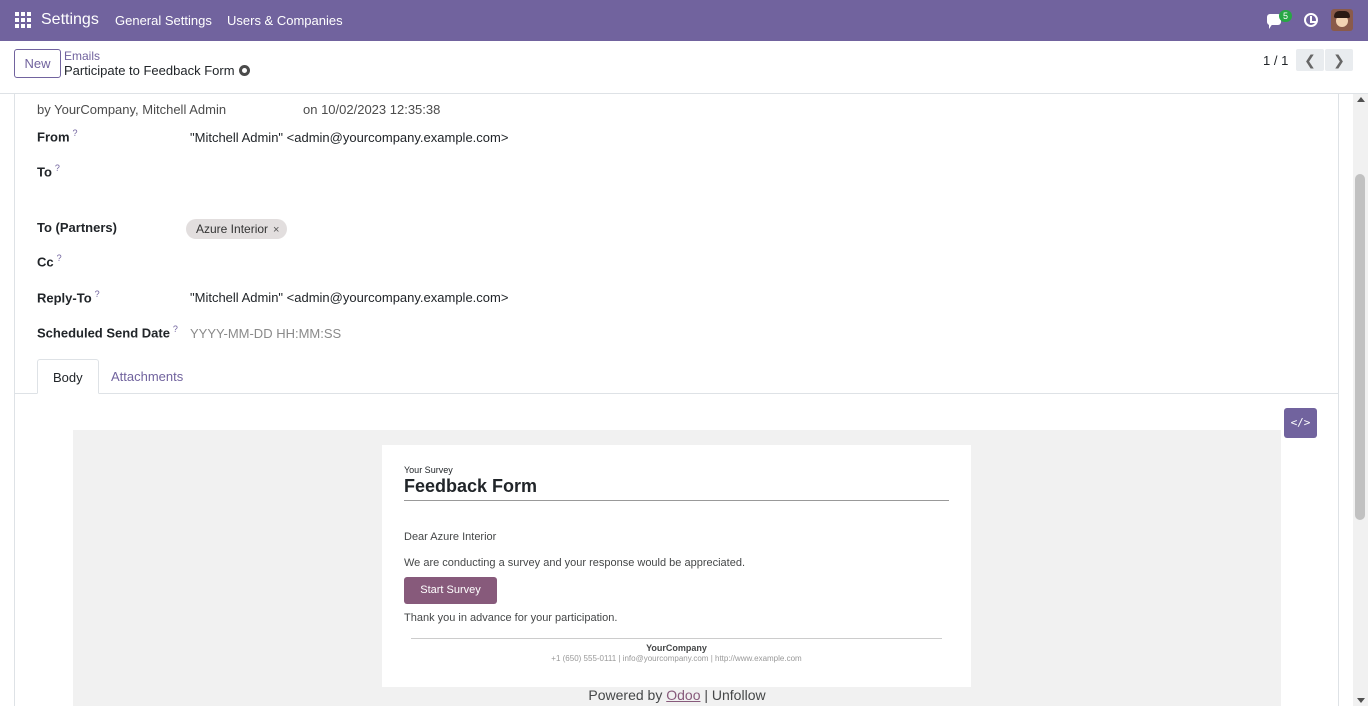  Describe the element at coordinates (1311, 20) in the screenshot. I see `activity-clock-icon` at that location.